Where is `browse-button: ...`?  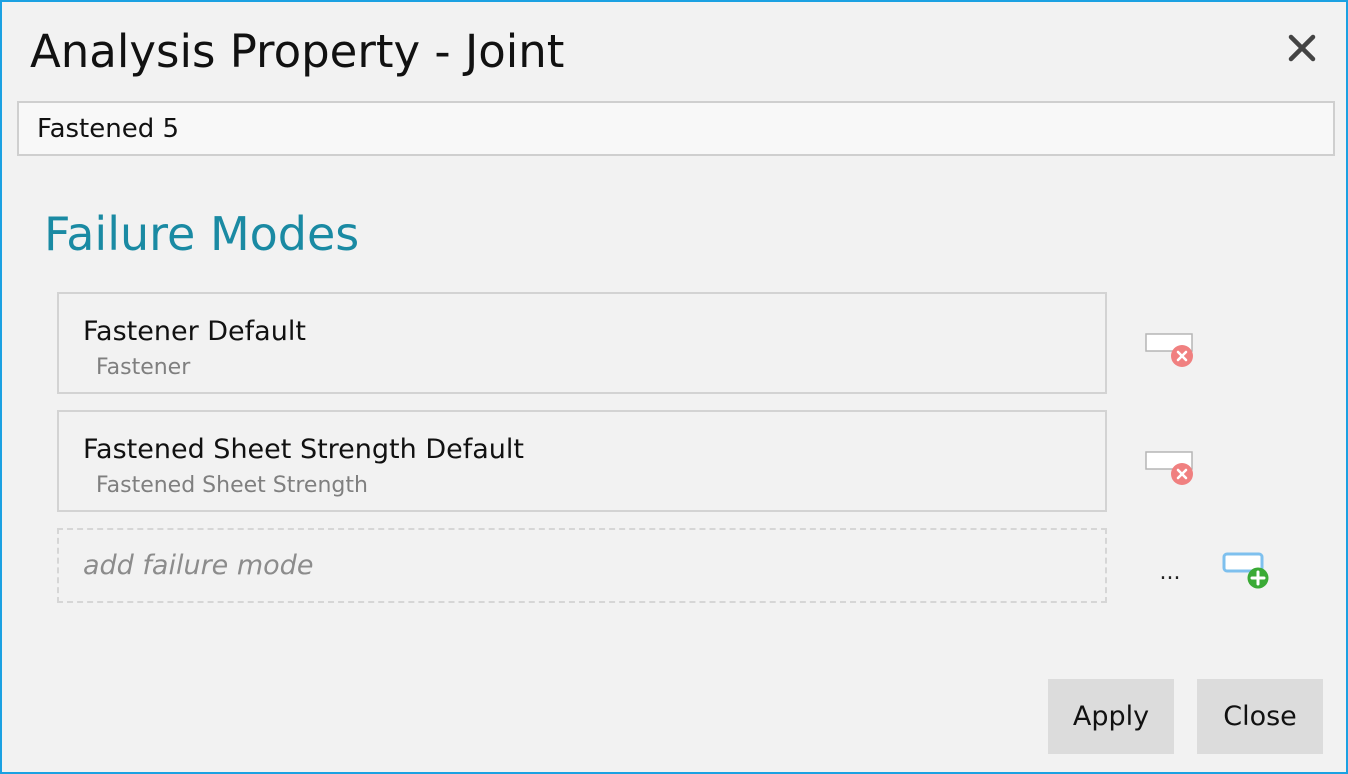 browse-button: ... is located at coordinates (1170, 573).